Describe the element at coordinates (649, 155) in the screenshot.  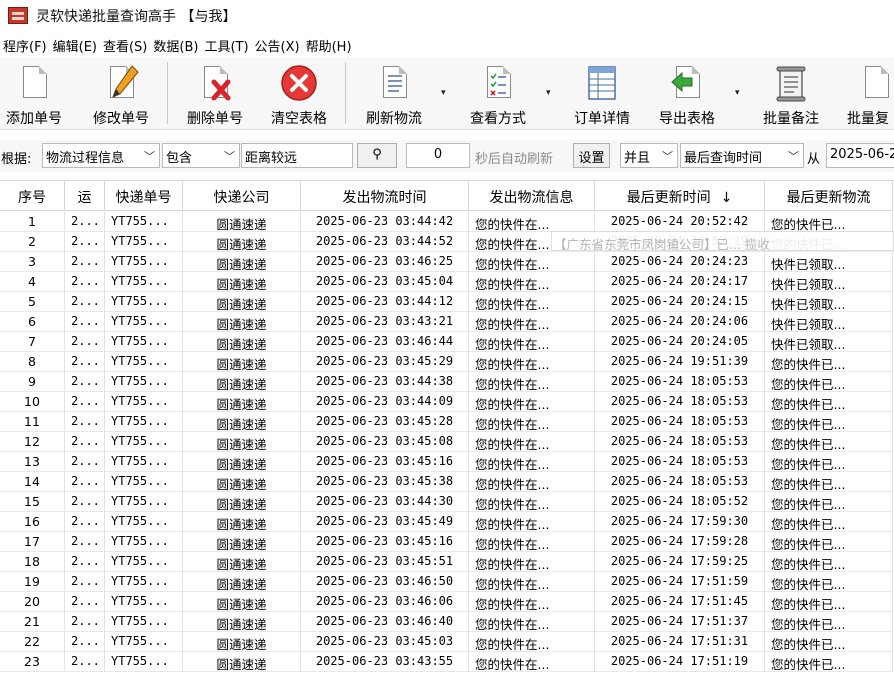
I see `logic-select: 并且 ﹀` at that location.